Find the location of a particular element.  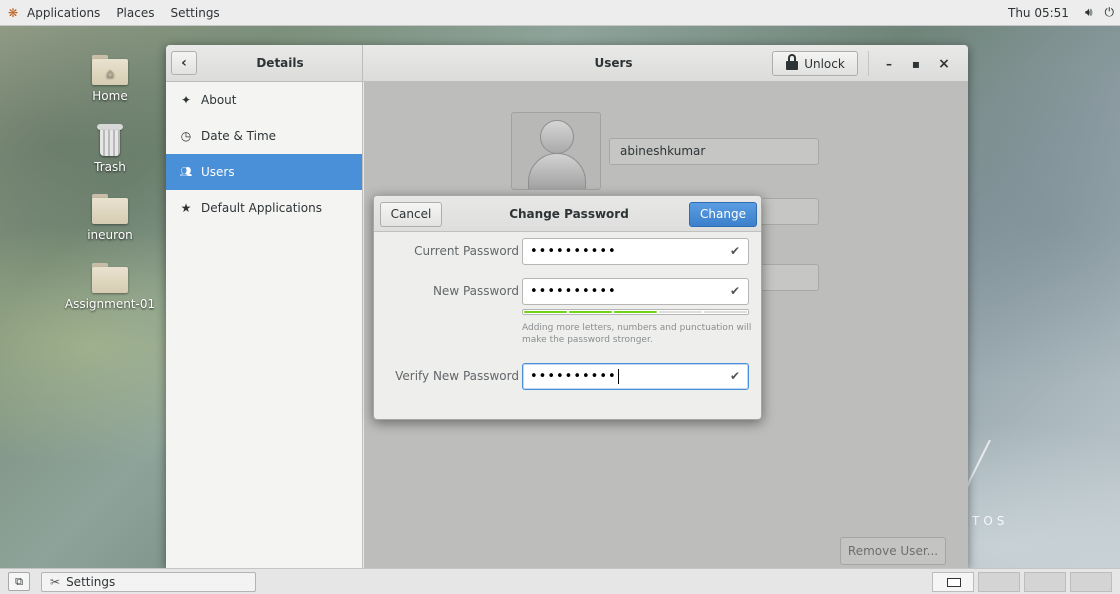

verify-password-value: •••••••••• is located at coordinates (573, 376).